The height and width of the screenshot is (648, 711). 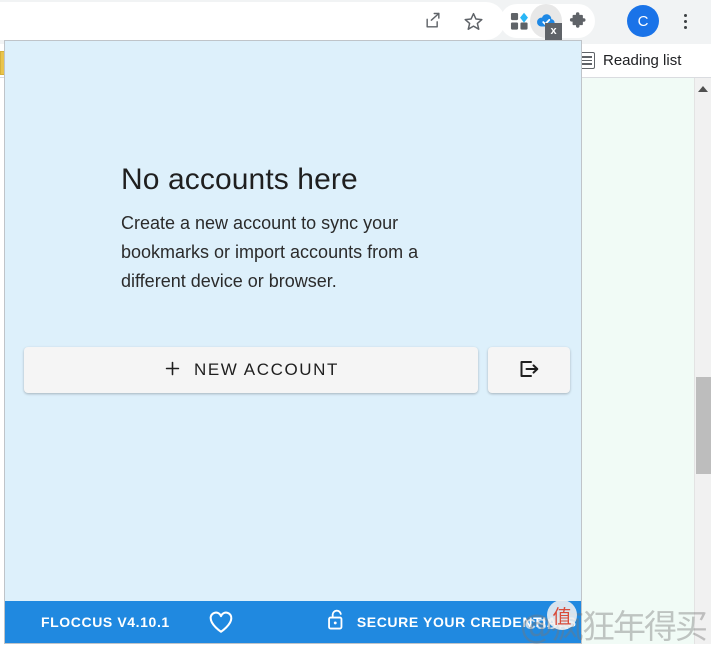 I want to click on floccus-badge: x, so click(x=553, y=31).